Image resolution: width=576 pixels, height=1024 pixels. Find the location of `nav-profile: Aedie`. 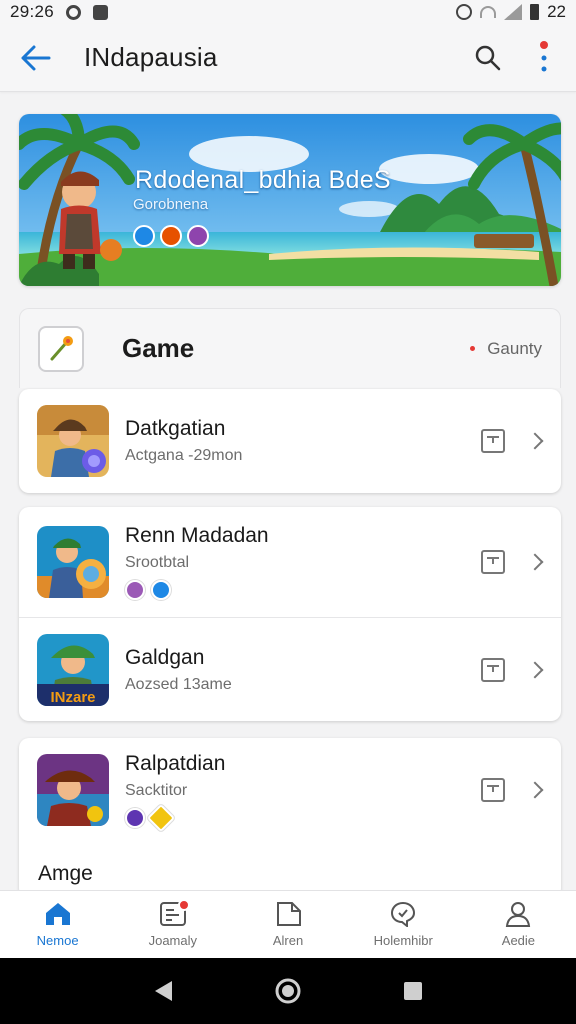

nav-profile: Aedie is located at coordinates (518, 924).